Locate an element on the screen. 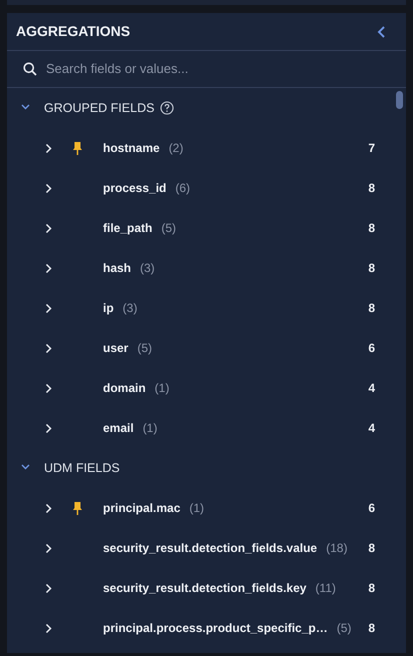 Image resolution: width=413 pixels, height=656 pixels. scrollbar-thumb is located at coordinates (399, 100).